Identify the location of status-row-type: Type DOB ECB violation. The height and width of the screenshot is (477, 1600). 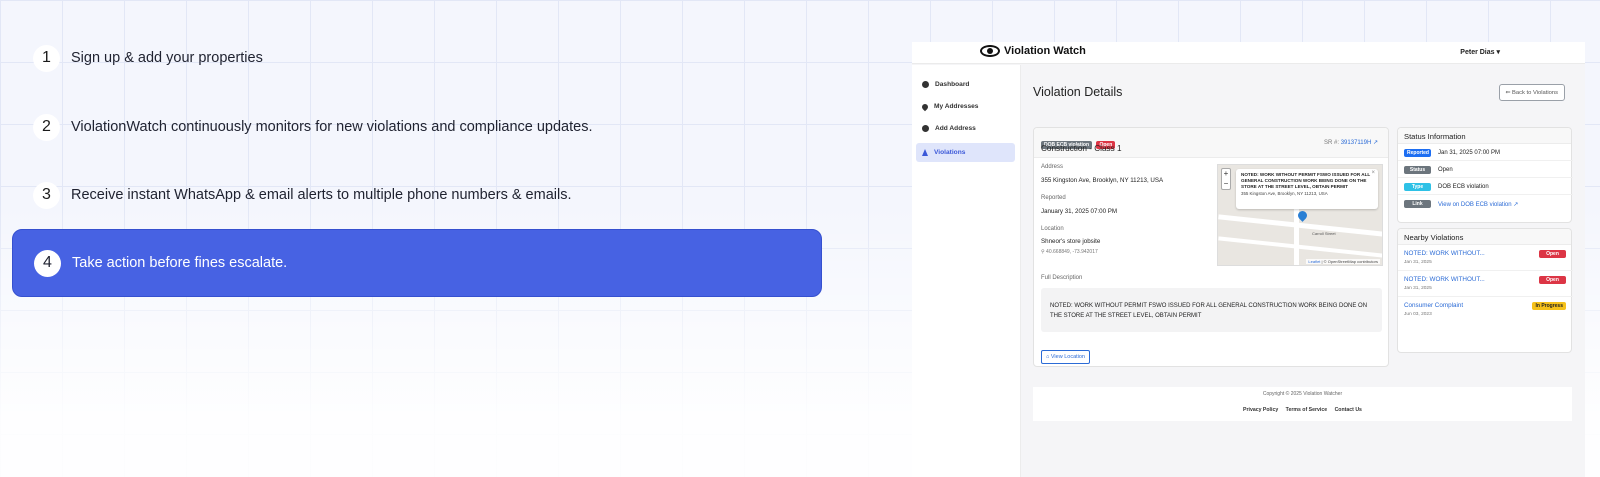
(1485, 187).